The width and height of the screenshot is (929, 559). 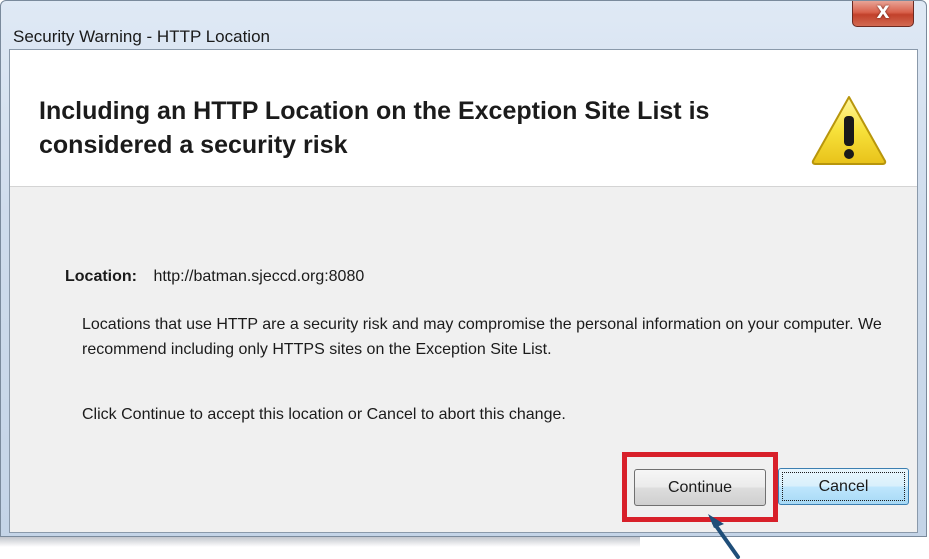 I want to click on close-icon: X, so click(x=883, y=13).